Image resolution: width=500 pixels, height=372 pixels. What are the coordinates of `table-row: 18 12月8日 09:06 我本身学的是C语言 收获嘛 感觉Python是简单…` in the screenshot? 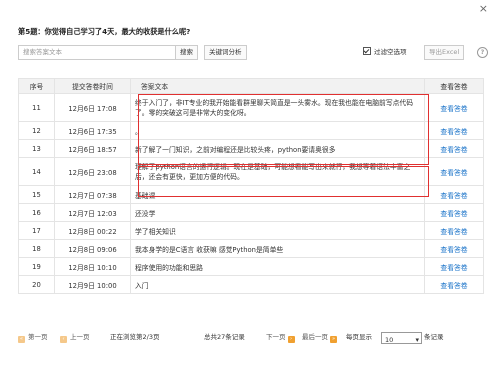 It's located at (251, 248).